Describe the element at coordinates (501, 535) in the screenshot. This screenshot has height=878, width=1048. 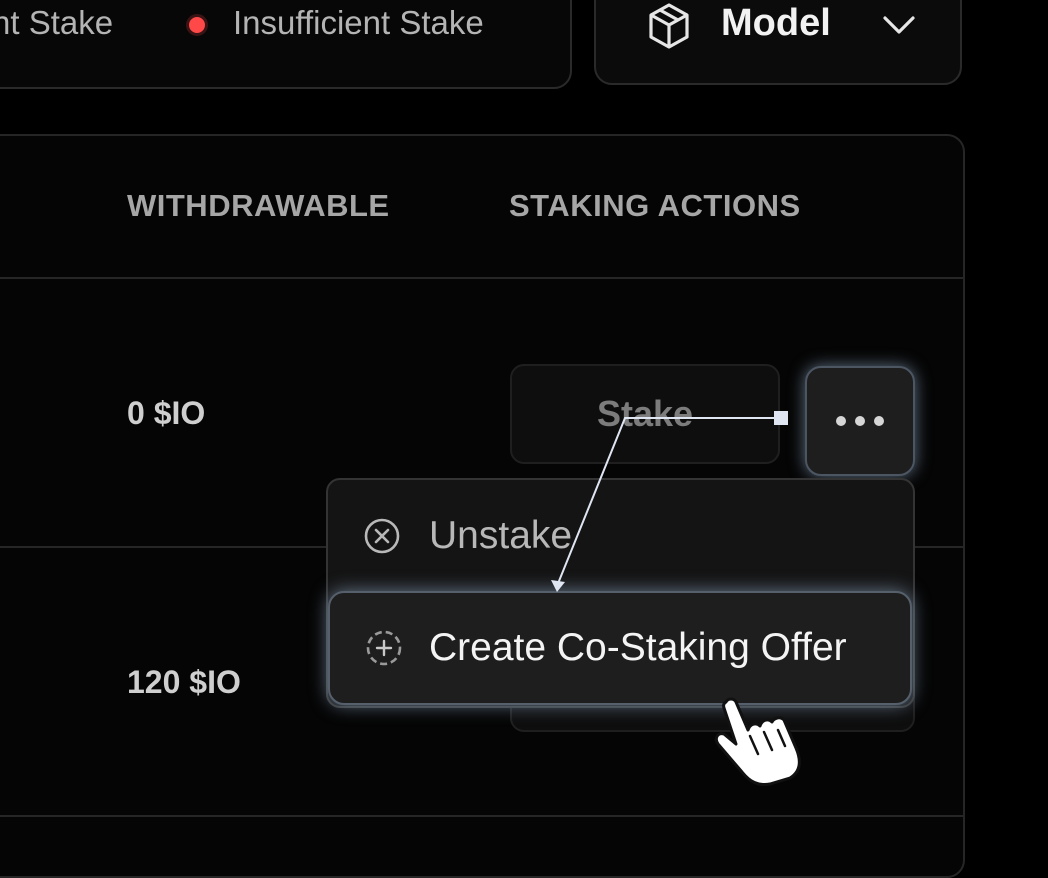
I see `menu-item-unstake-label: Unstake` at that location.